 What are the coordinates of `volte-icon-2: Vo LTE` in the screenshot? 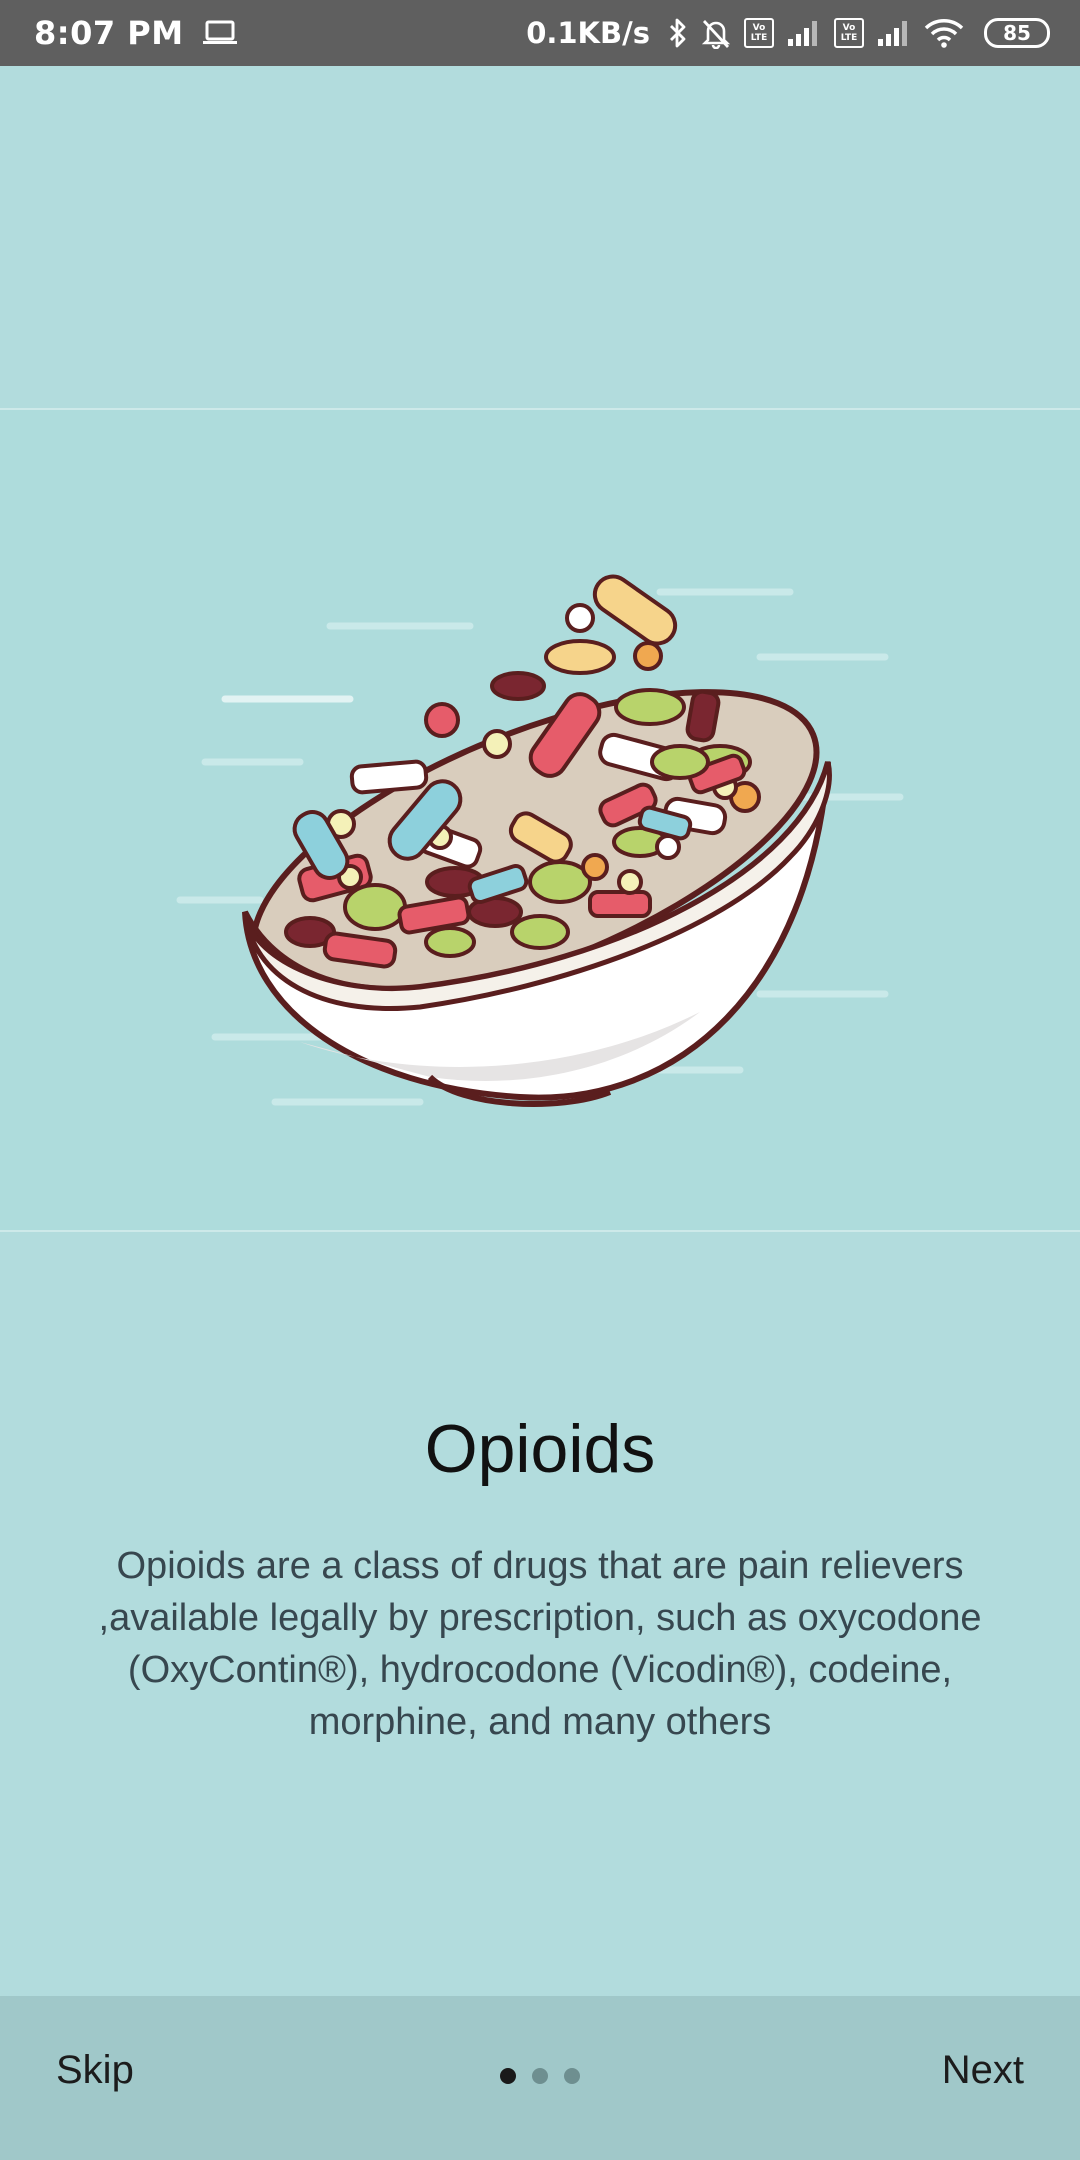 It's located at (849, 33).